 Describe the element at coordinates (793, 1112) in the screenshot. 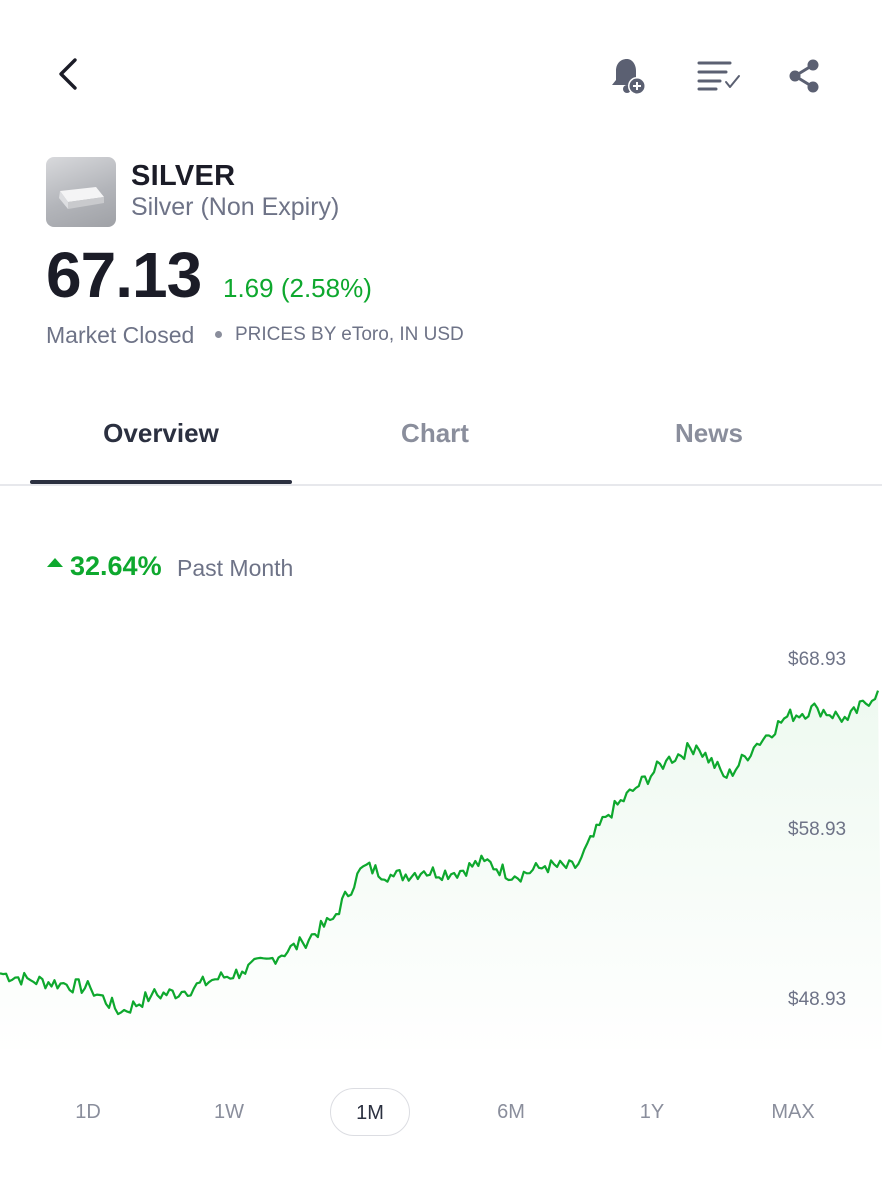

I see `range-max: MAX` at that location.